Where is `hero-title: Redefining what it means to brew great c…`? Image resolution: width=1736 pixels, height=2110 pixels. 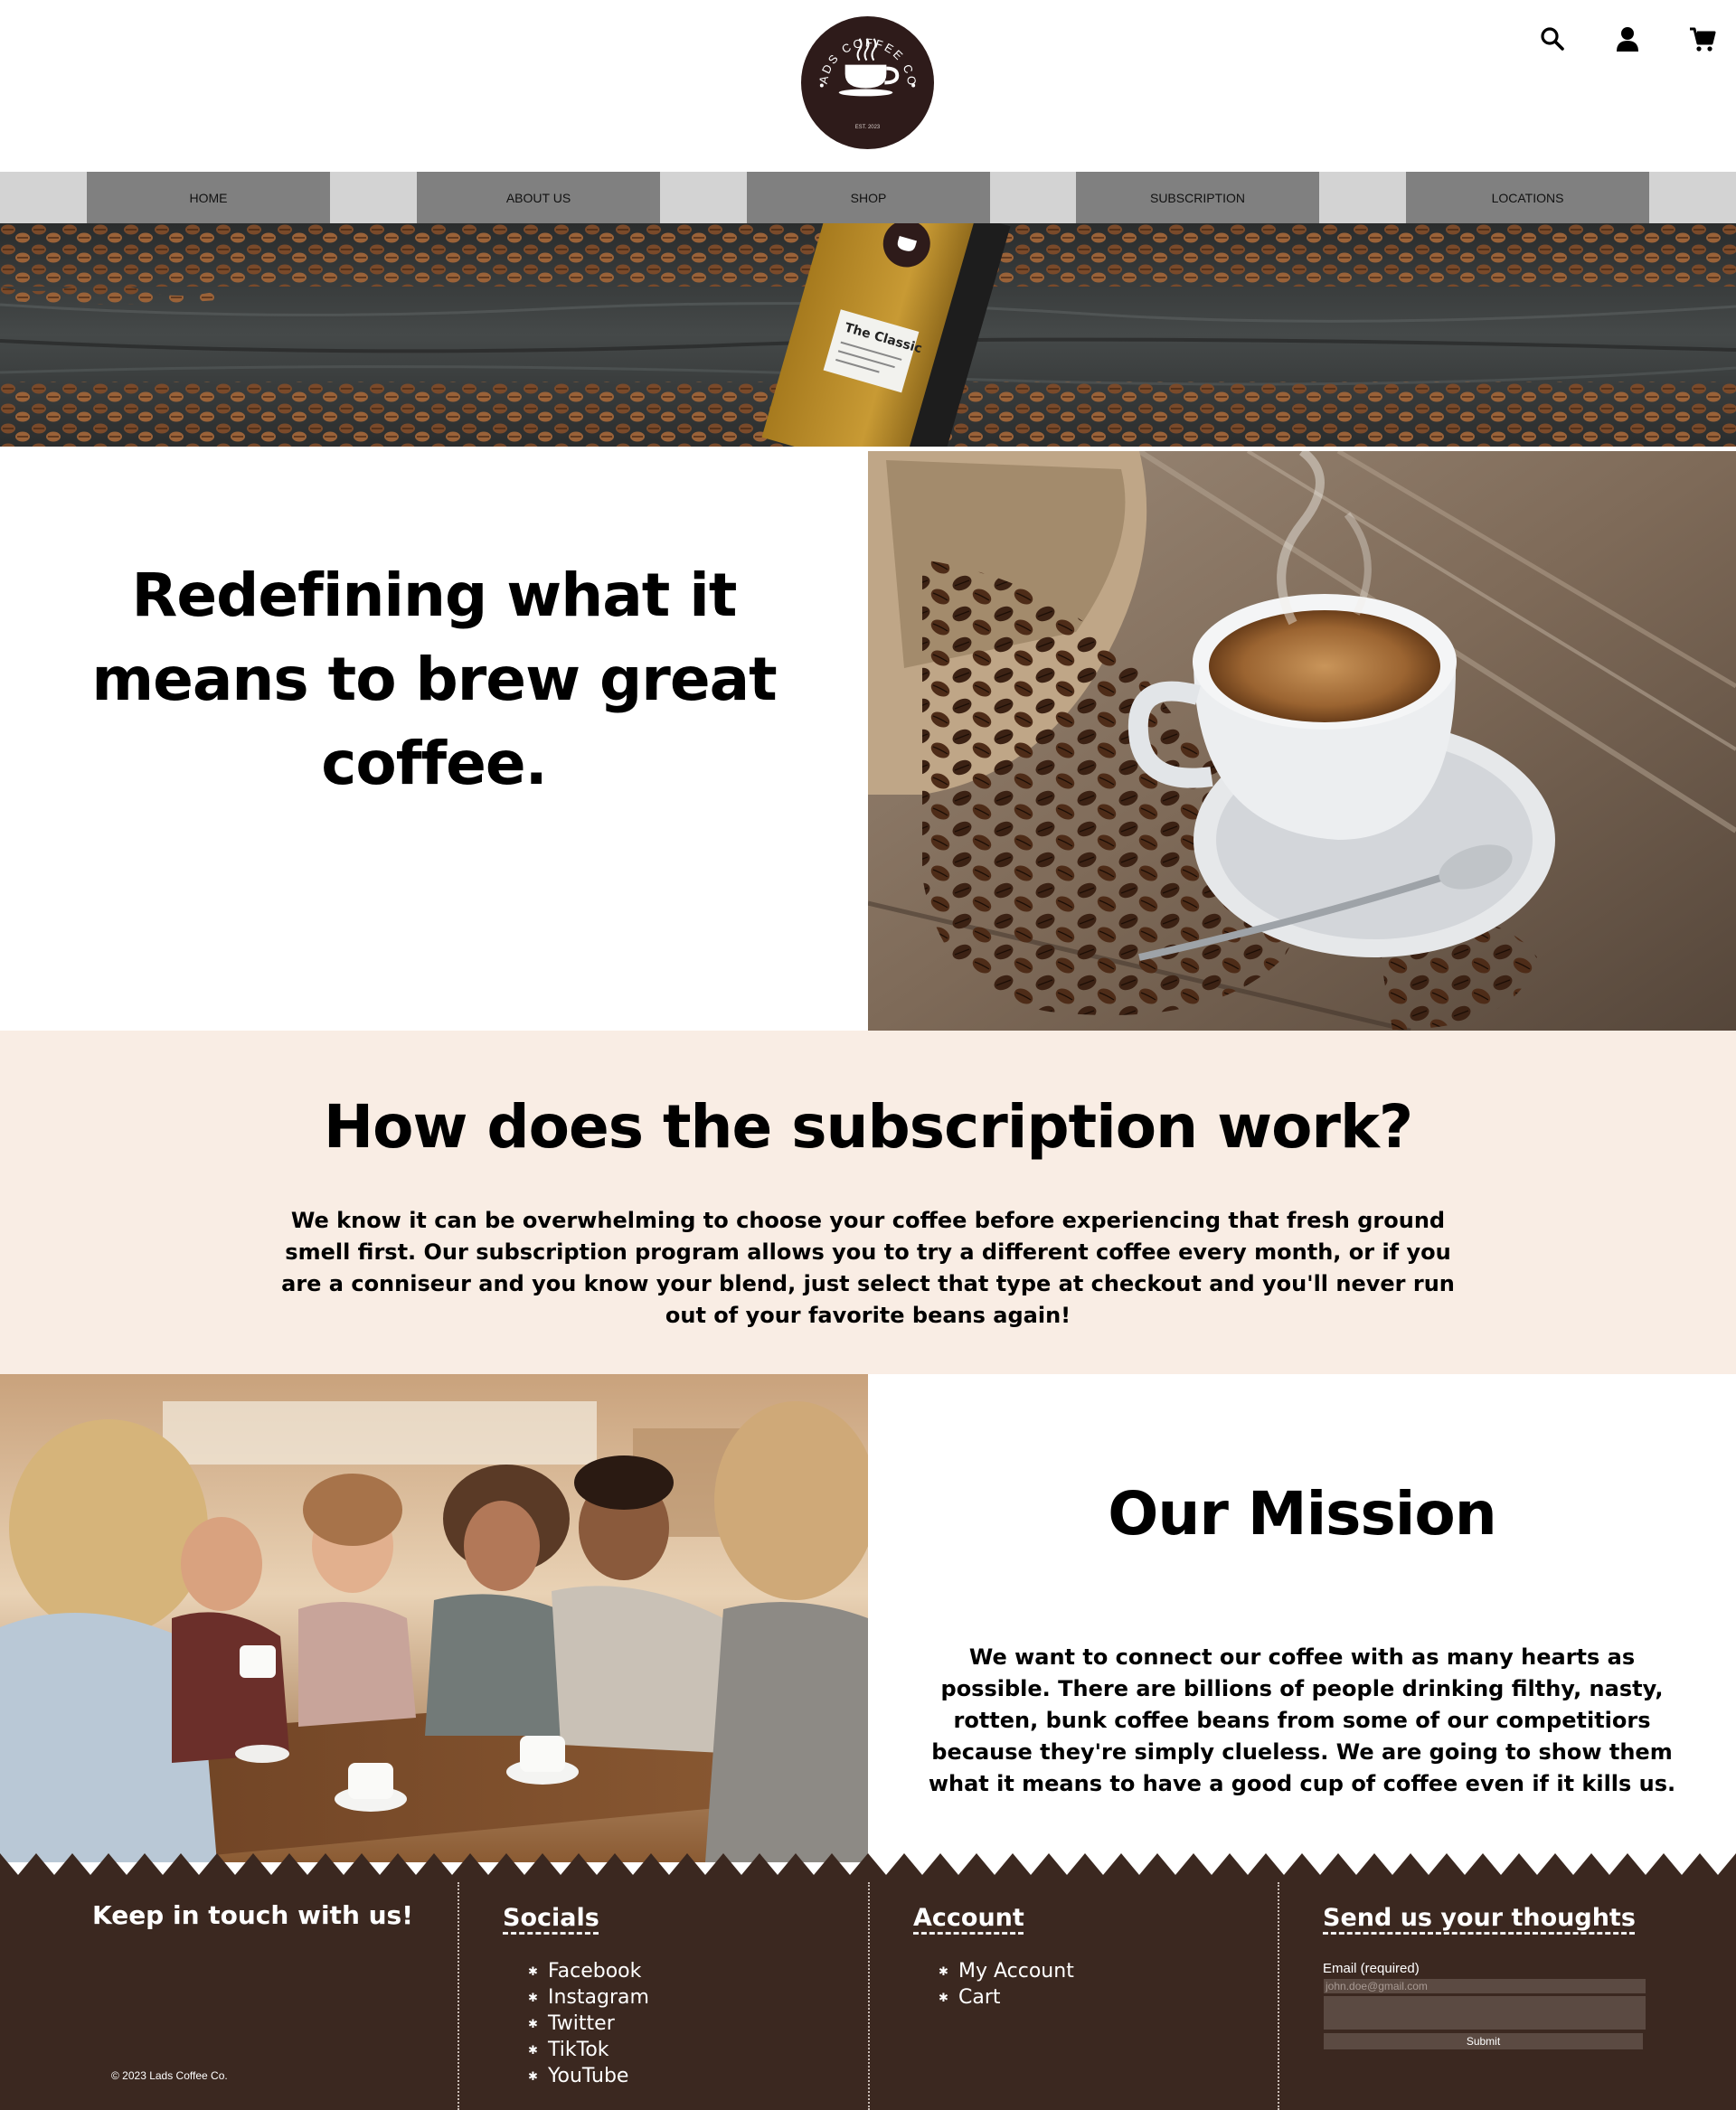
hero-title: Redefining what it means to brew great c… is located at coordinates (434, 679).